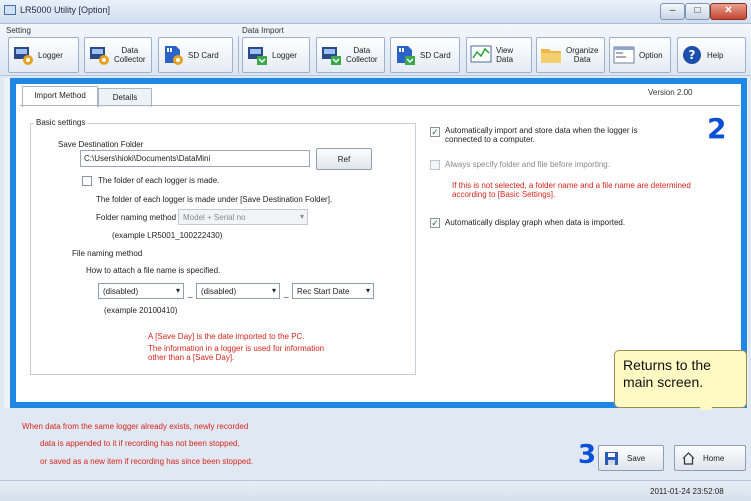 This screenshot has height=501, width=751. I want to click on folder-naming-select: Model + Serial no ▾, so click(243, 217).